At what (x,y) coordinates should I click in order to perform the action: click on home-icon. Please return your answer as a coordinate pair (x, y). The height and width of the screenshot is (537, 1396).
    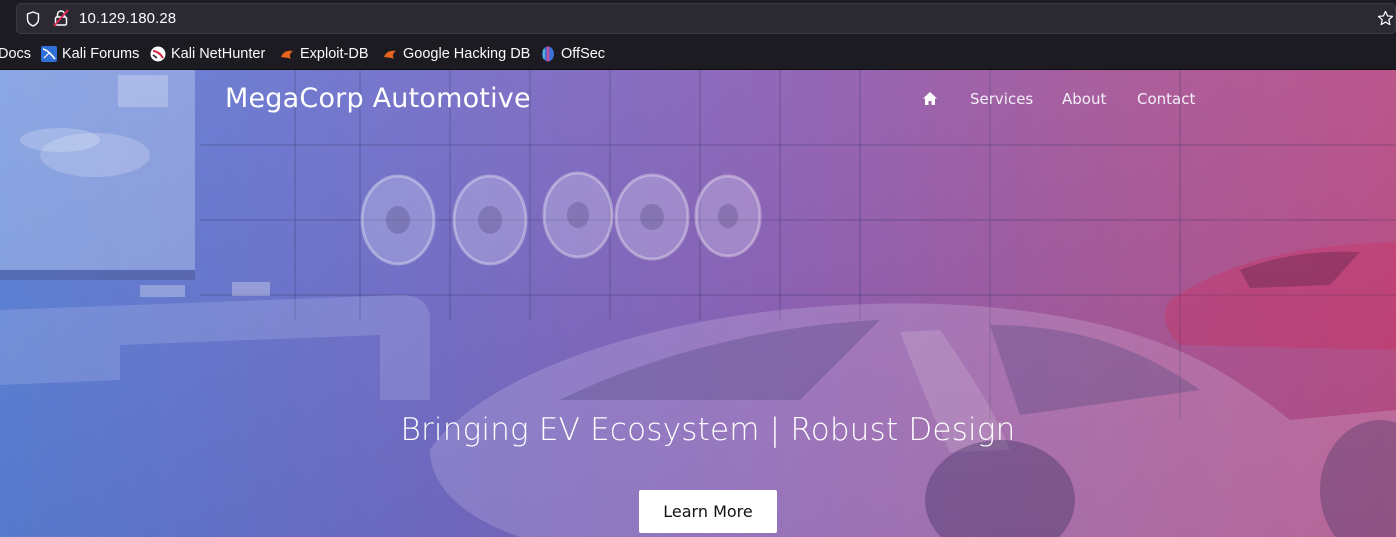
    Looking at the image, I should click on (930, 98).